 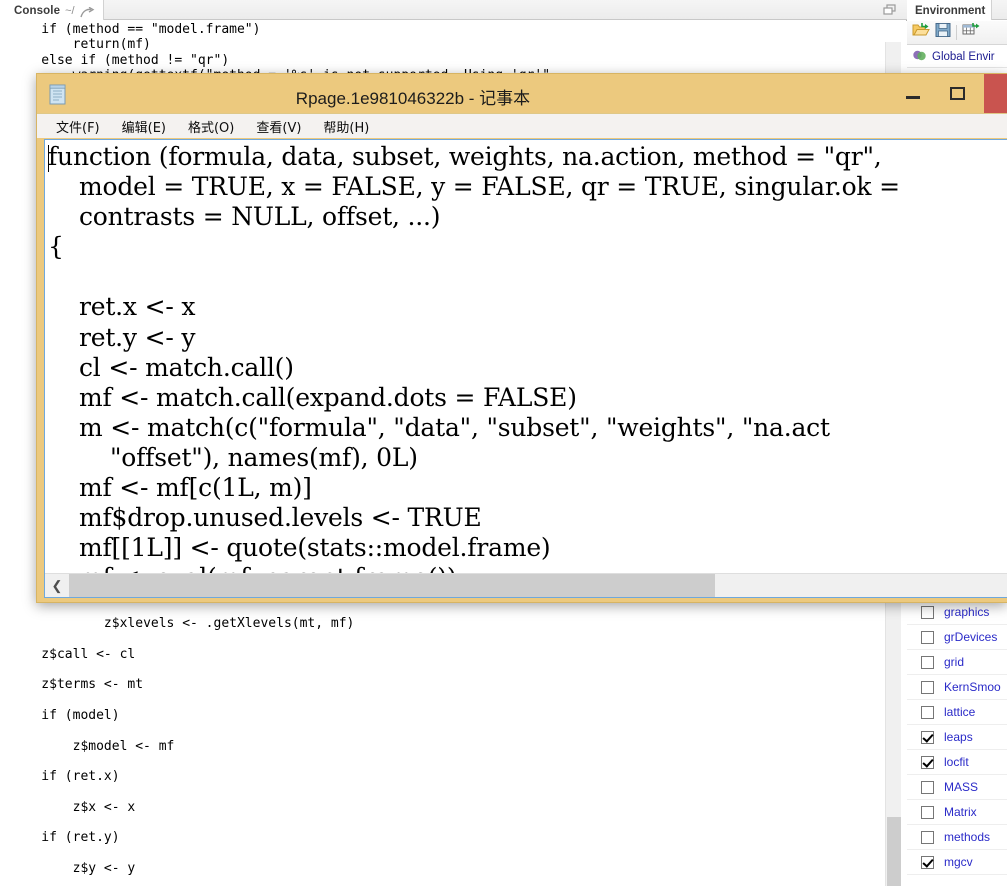 I want to click on console-titlebar: Console ~/, so click(x=453, y=10).